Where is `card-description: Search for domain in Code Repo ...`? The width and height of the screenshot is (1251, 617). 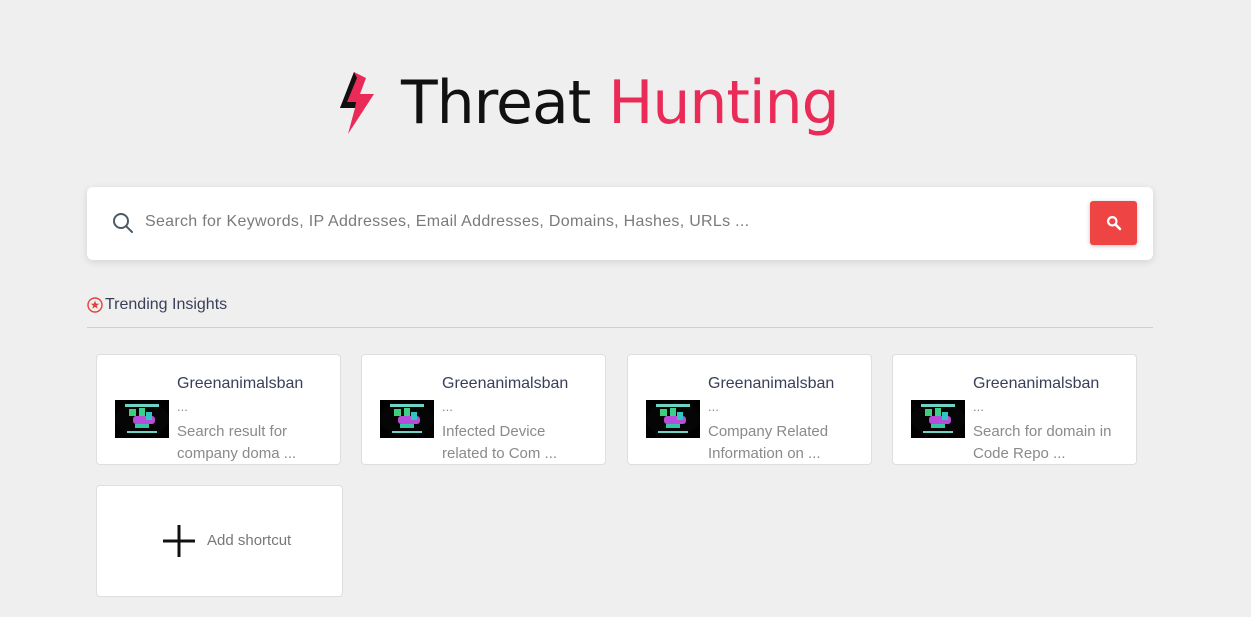
card-description: Search for domain in Code Repo ... is located at coordinates (1042, 442).